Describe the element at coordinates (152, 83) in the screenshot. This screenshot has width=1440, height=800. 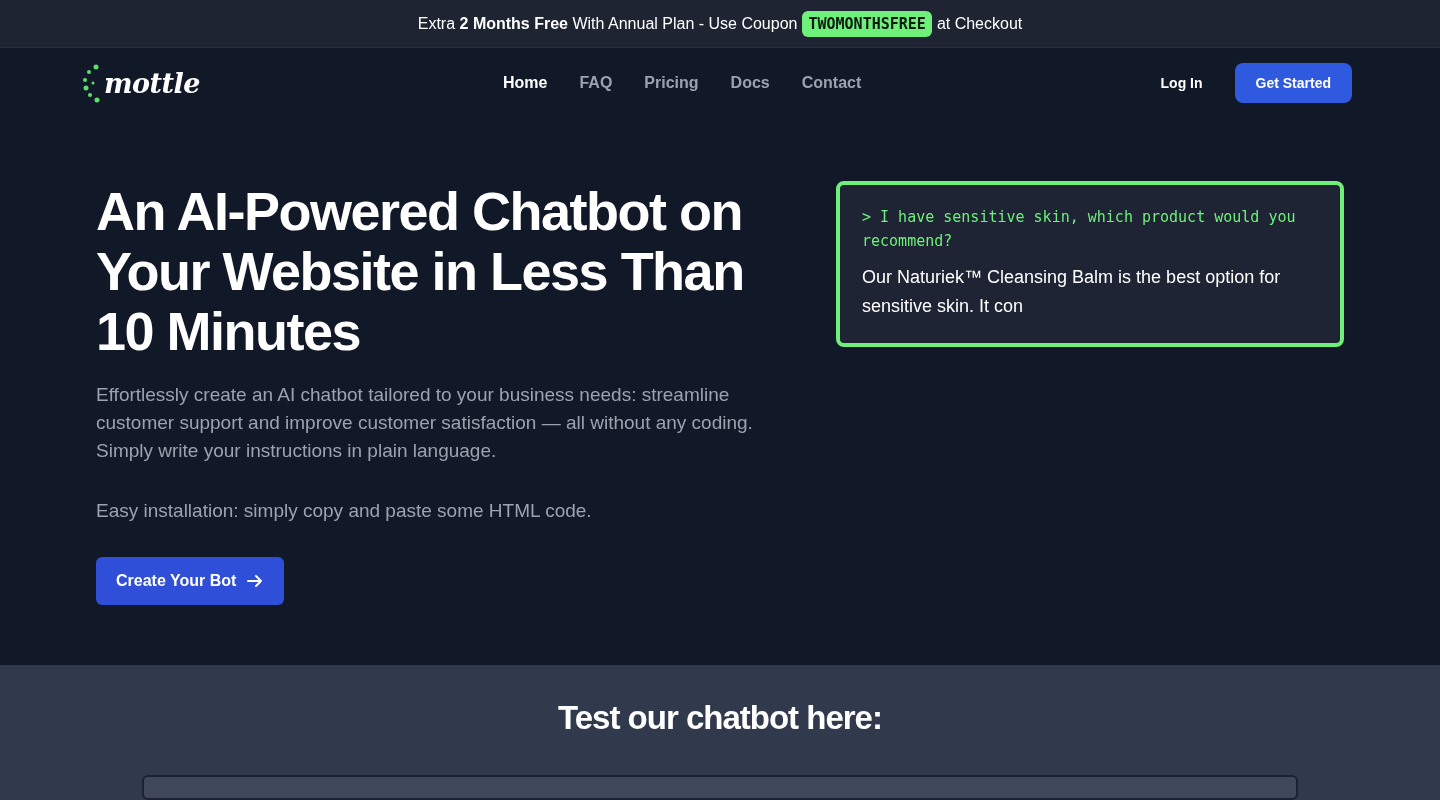
I see `logo-text: mottle` at that location.